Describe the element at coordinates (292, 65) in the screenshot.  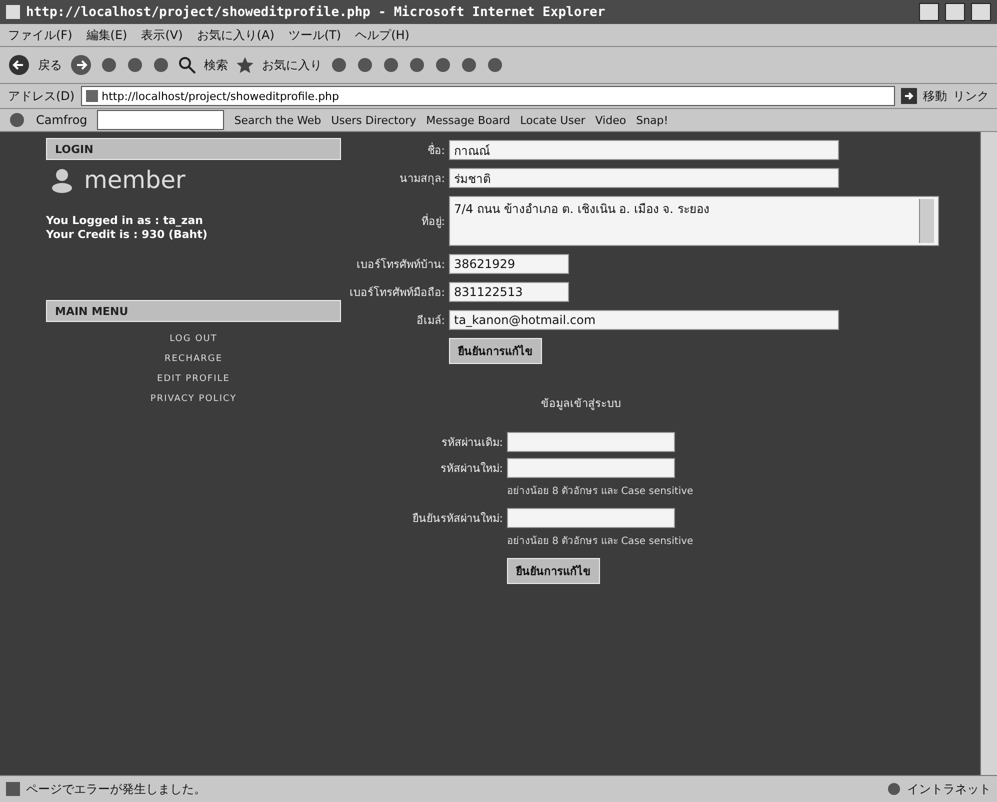
I see `favorites-button: お気に入り` at that location.